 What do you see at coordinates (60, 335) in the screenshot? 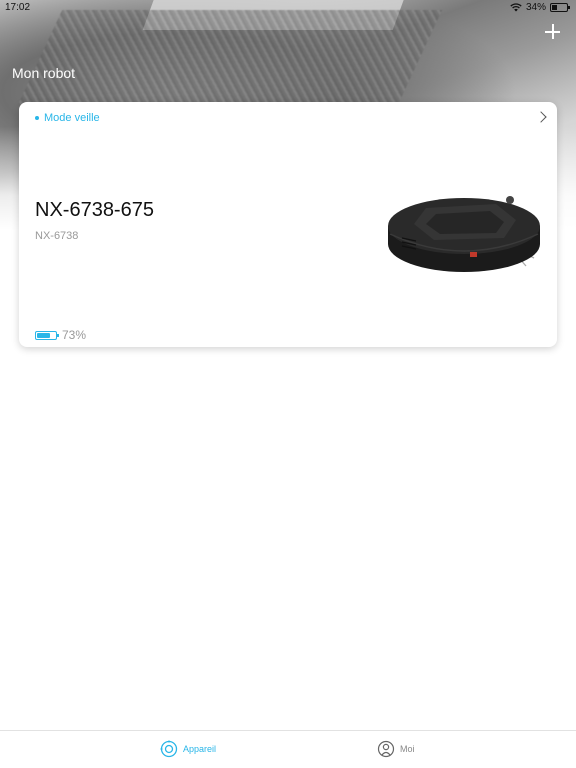
I see `device-battery: 73%` at bounding box center [60, 335].